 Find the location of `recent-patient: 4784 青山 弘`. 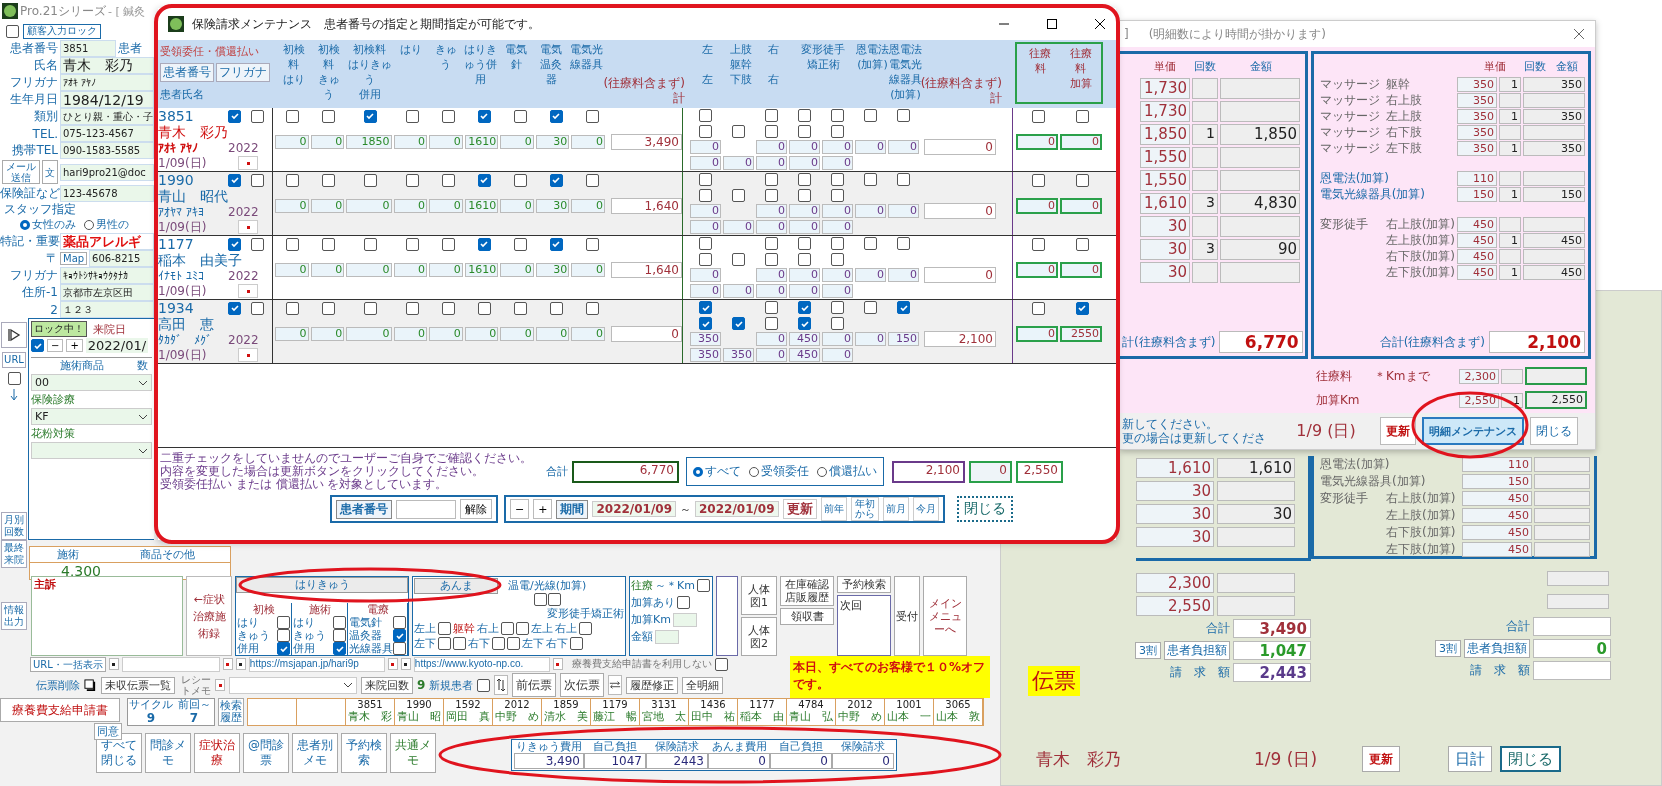

recent-patient: 4784 青山 弘 is located at coordinates (811, 712).